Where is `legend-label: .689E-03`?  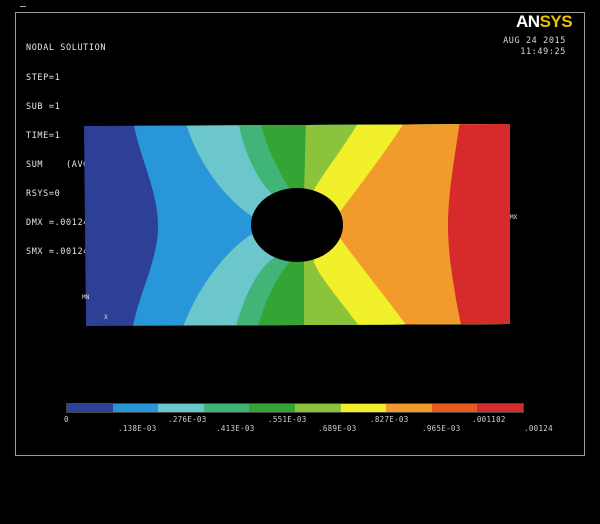
legend-label: .689E-03 is located at coordinates (337, 428).